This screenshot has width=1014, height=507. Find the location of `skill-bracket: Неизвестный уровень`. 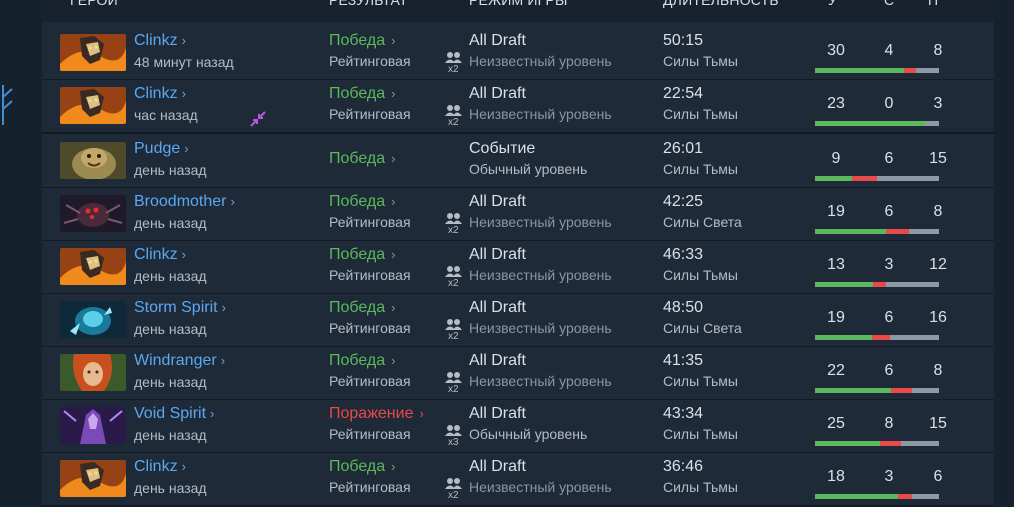

skill-bracket: Неизвестный уровень is located at coordinates (540, 487).